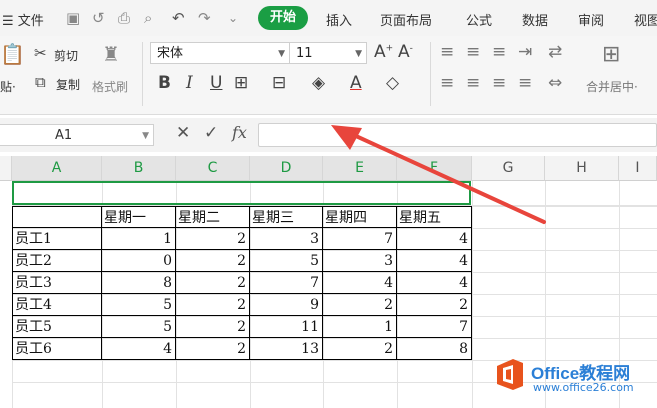 Image resolution: width=657 pixels, height=408 pixels. Describe the element at coordinates (438, 174) in the screenshot. I see `annotation-arrow` at that location.